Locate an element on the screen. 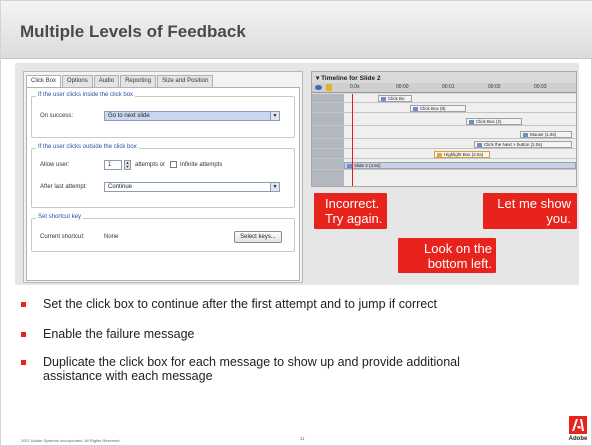 The height and width of the screenshot is (446, 592). slide-title: Multiple Levels of Feedback is located at coordinates (133, 31).